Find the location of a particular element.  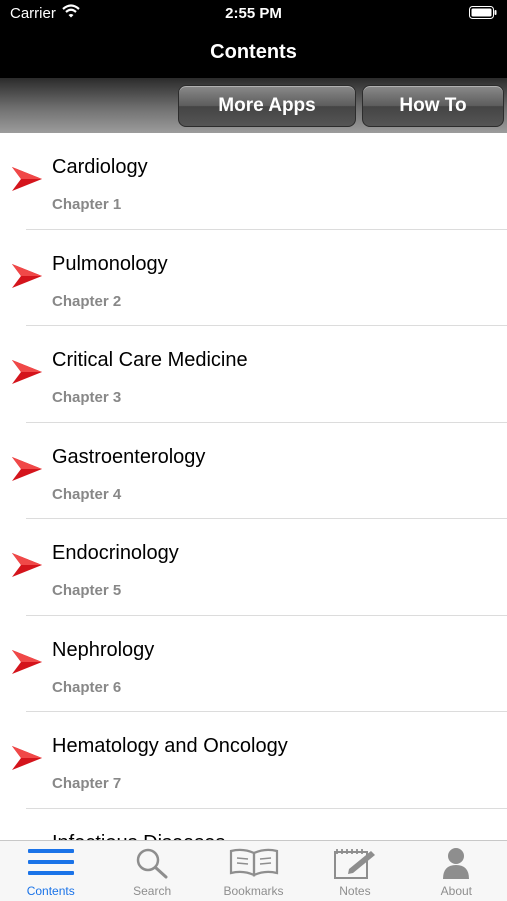

chapter-subtitle: Chapter 2 is located at coordinates (87, 301).